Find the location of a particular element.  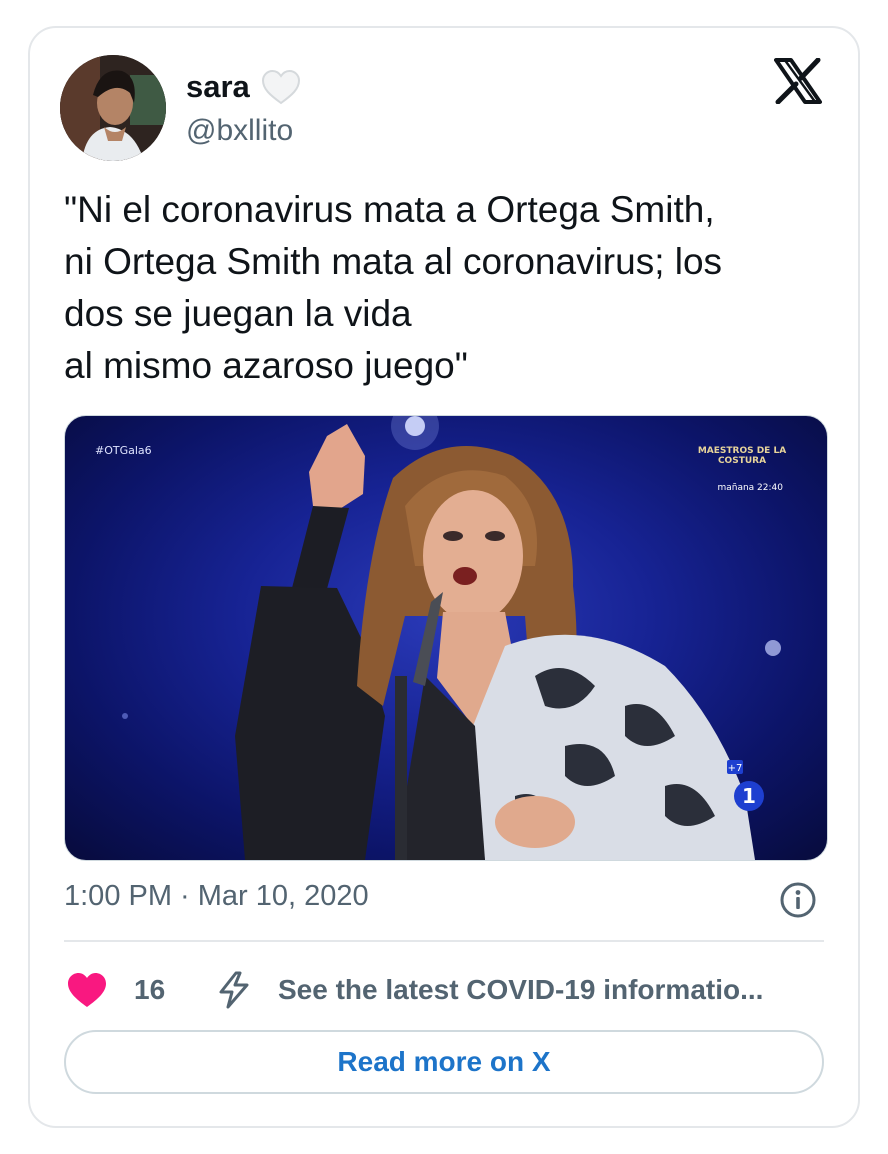

avatar-photo is located at coordinates (113, 108).